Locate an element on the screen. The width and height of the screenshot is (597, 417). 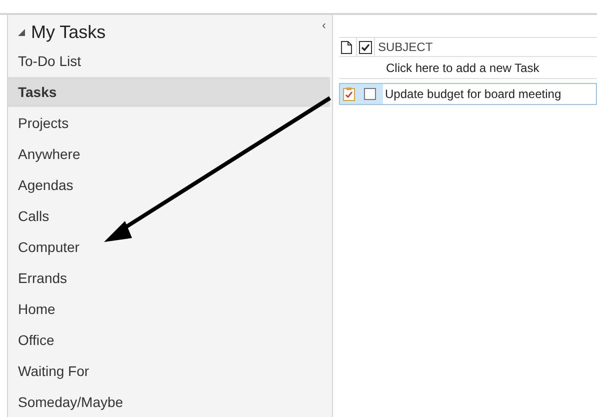
sidebar-item: Computer is located at coordinates (169, 247).